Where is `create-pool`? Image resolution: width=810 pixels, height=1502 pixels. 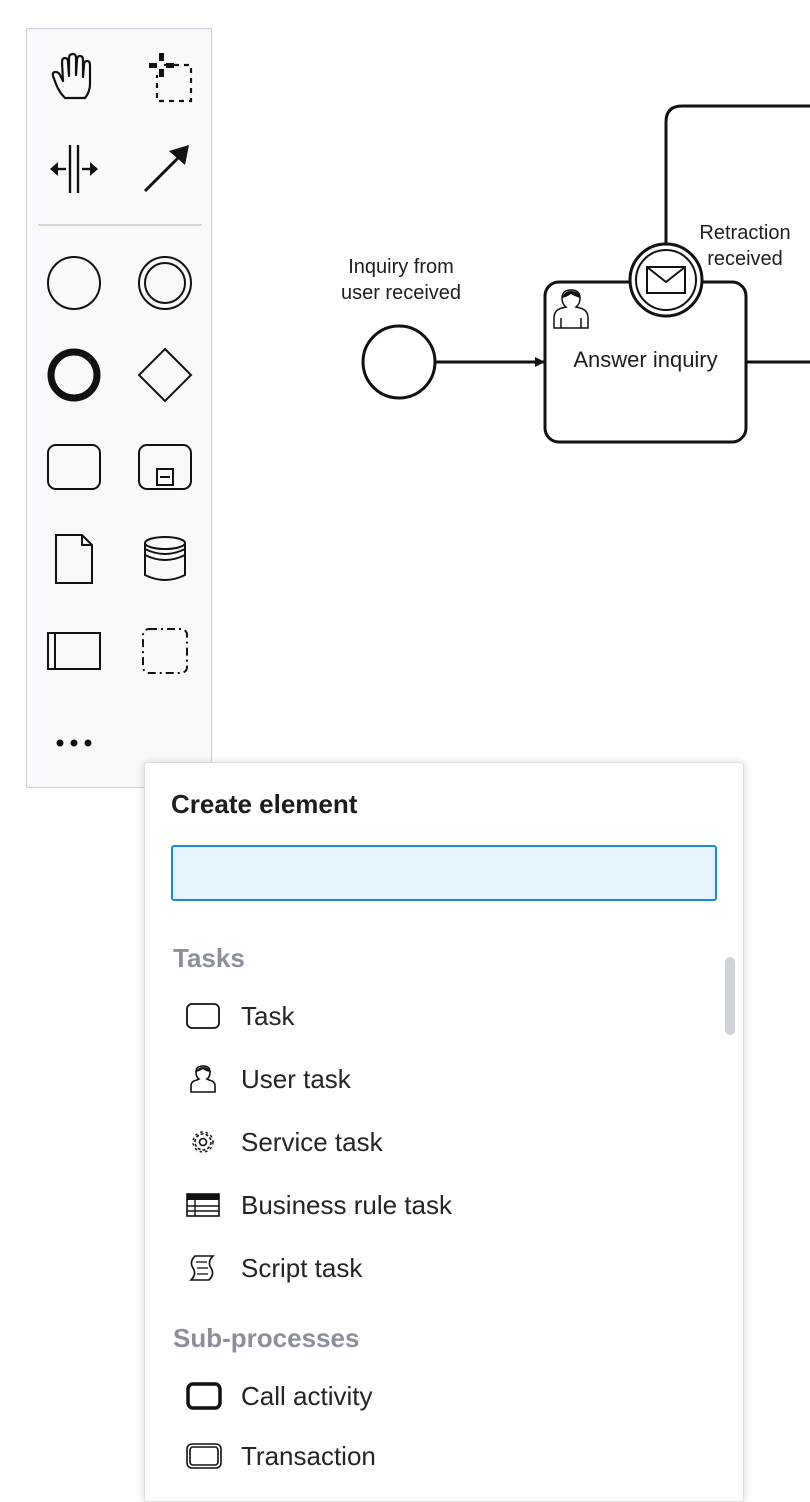
create-pool is located at coordinates (74, 651).